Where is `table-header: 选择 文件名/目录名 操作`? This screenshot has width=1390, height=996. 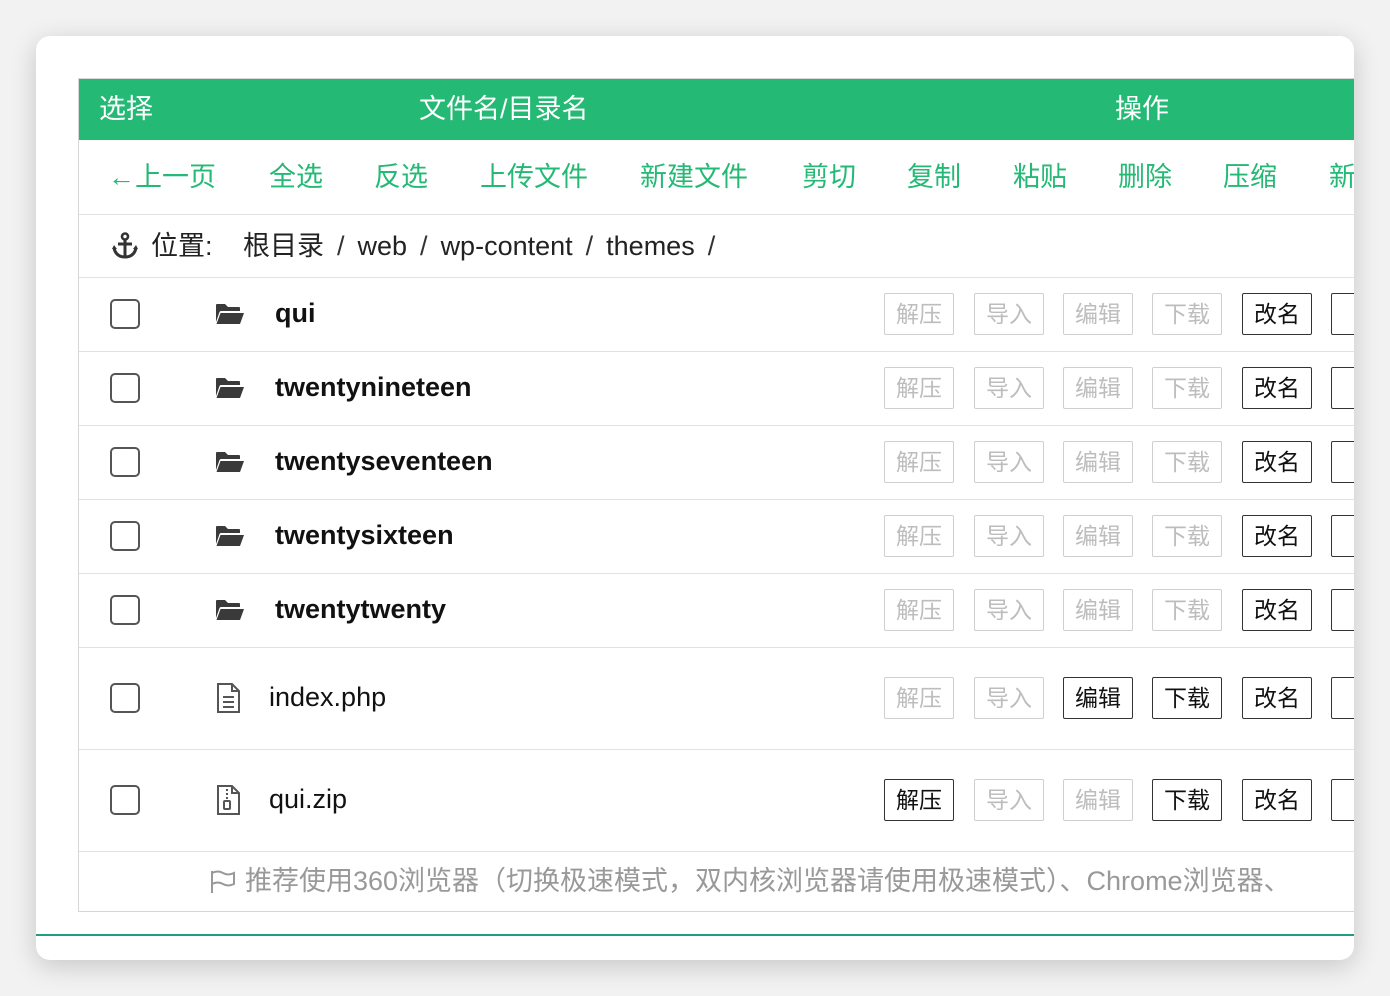 table-header: 选择 文件名/目录名 操作 is located at coordinates (716, 109).